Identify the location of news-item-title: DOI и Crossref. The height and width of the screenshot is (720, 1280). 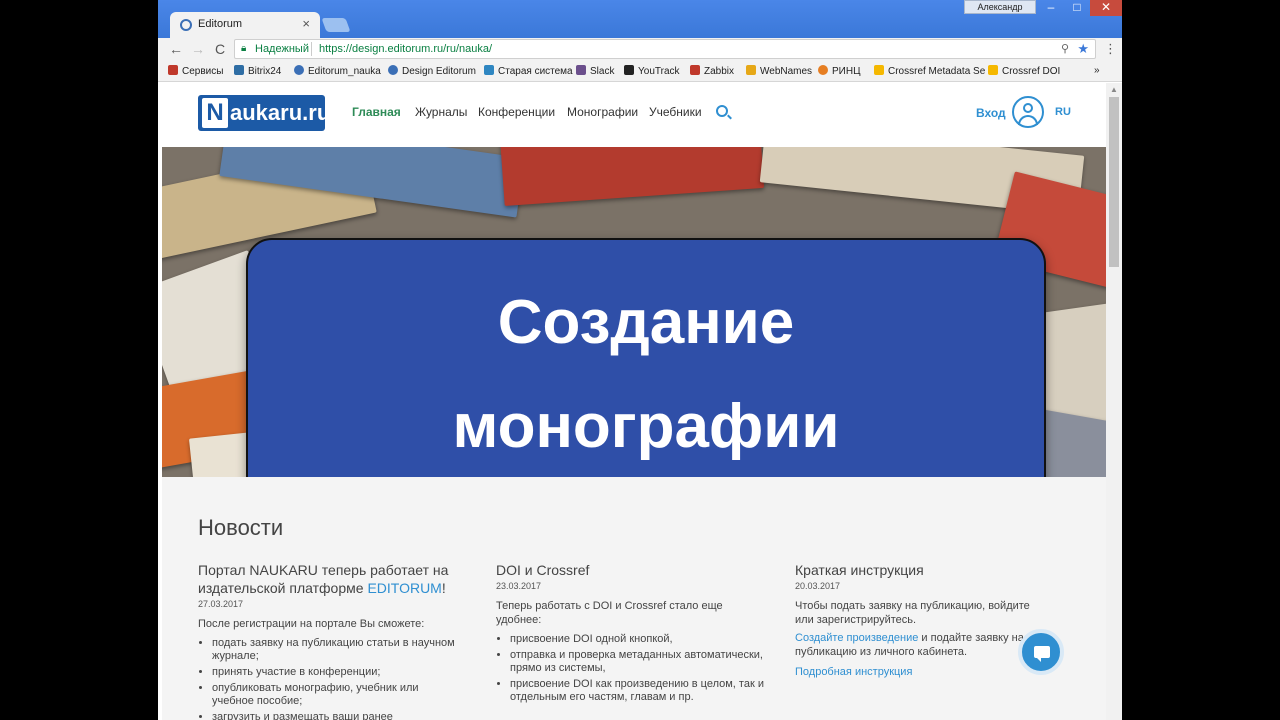
(631, 570).